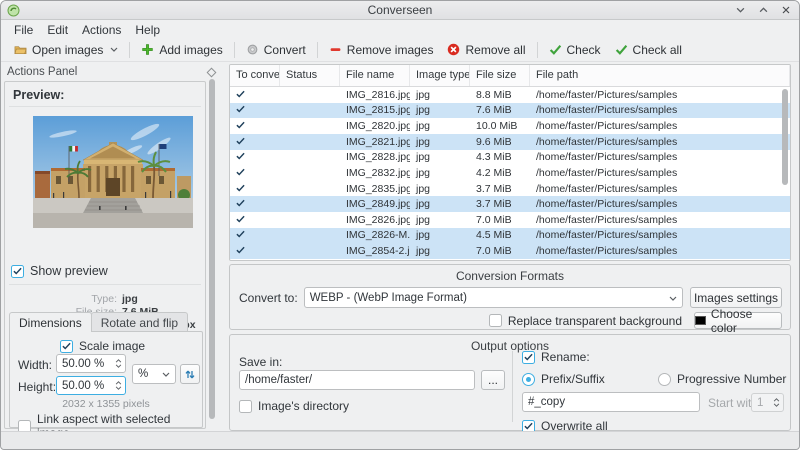 This screenshot has width=800, height=450. What do you see at coordinates (575, 50) in the screenshot?
I see `check-button: Check` at bounding box center [575, 50].